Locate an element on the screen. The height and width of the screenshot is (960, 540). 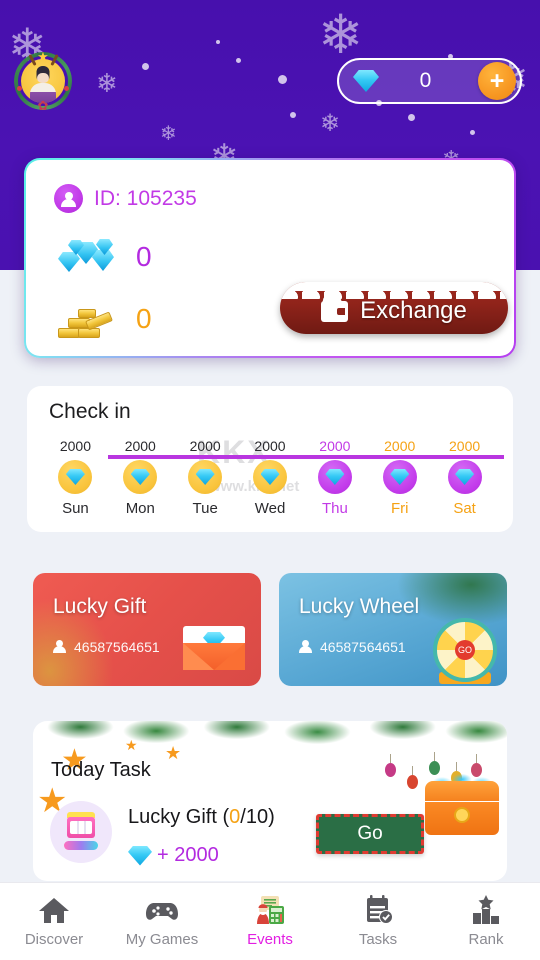
lucky-wheel-icon: GO is located at coordinates (465, 651).